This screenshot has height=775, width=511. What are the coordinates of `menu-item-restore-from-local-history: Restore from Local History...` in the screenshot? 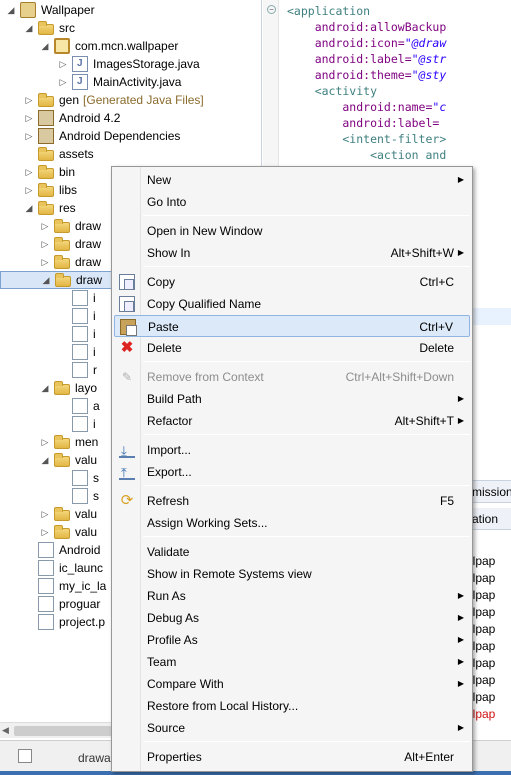 It's located at (292, 706).